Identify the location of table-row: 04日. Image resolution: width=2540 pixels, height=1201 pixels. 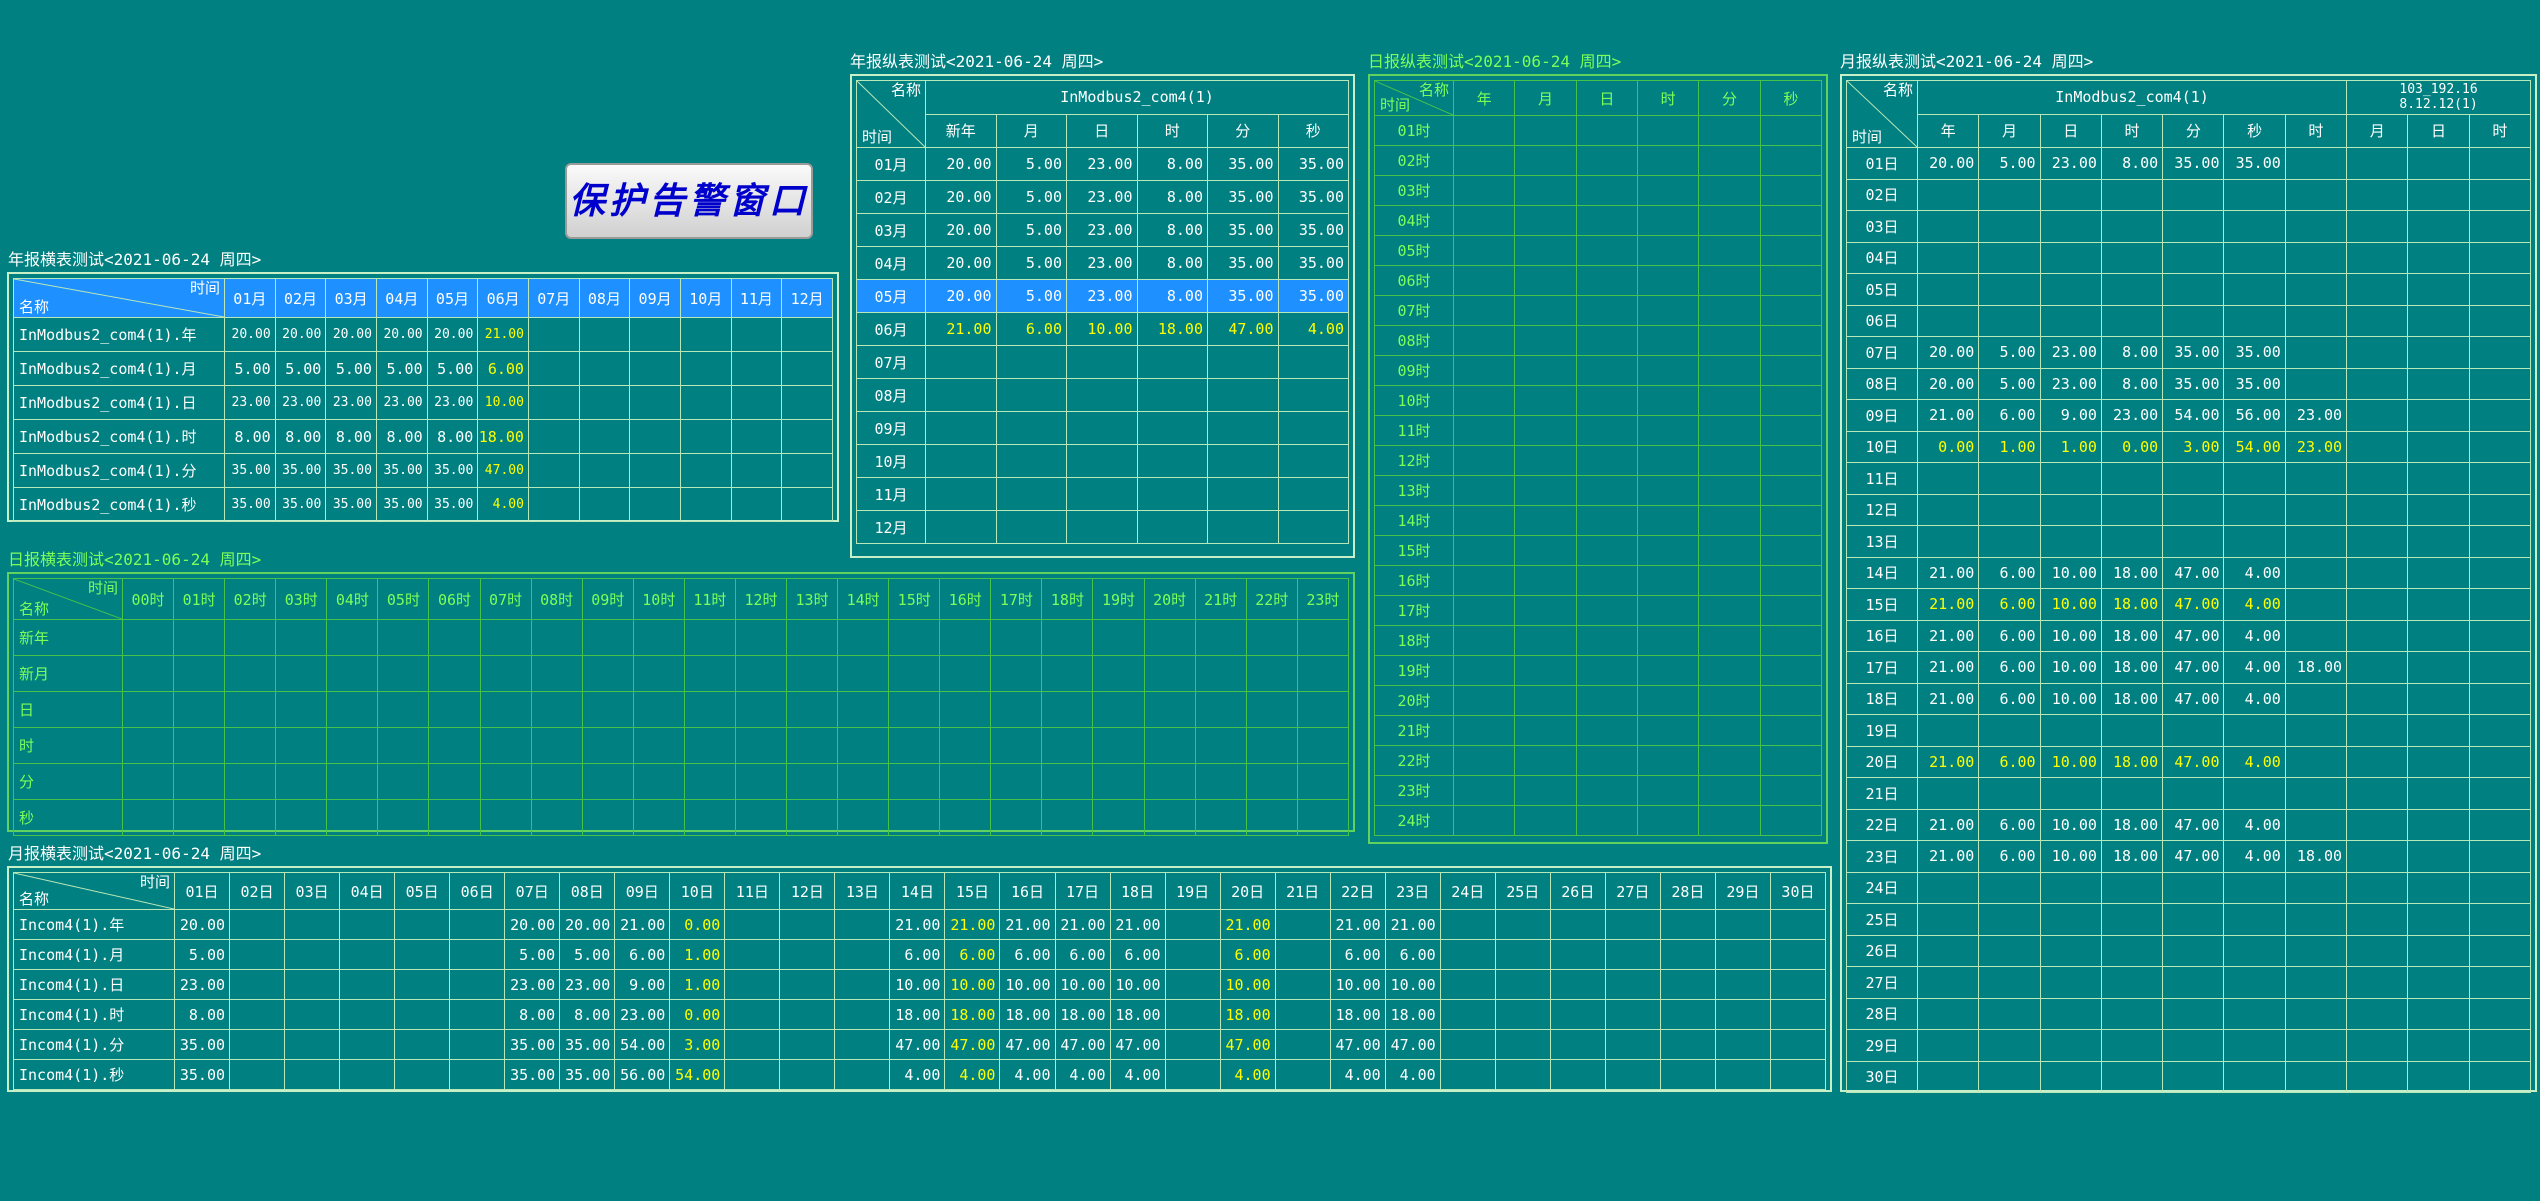
(2189, 257).